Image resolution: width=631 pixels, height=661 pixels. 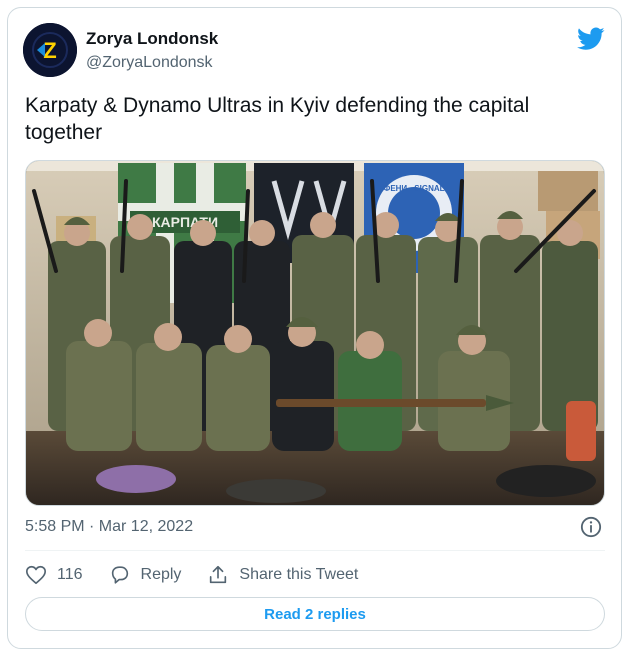 I want to click on tweet-timestamp: 5:58 PM · Mar 12, 2022, so click(x=109, y=527).